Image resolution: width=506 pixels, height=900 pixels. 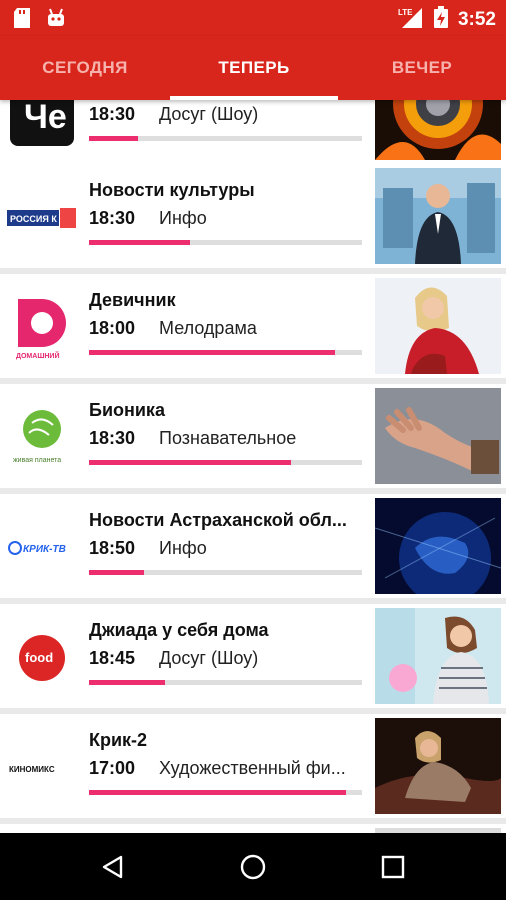 What do you see at coordinates (37, 355) in the screenshot?
I see `channel-logo-label: ДОМАШНИЙ` at bounding box center [37, 355].